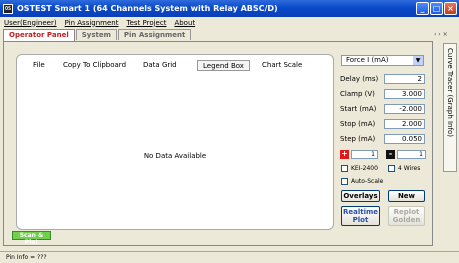 This screenshot has width=459, height=263. Describe the element at coordinates (411, 154) in the screenshot. I see `minus-value-input: 1` at that location.